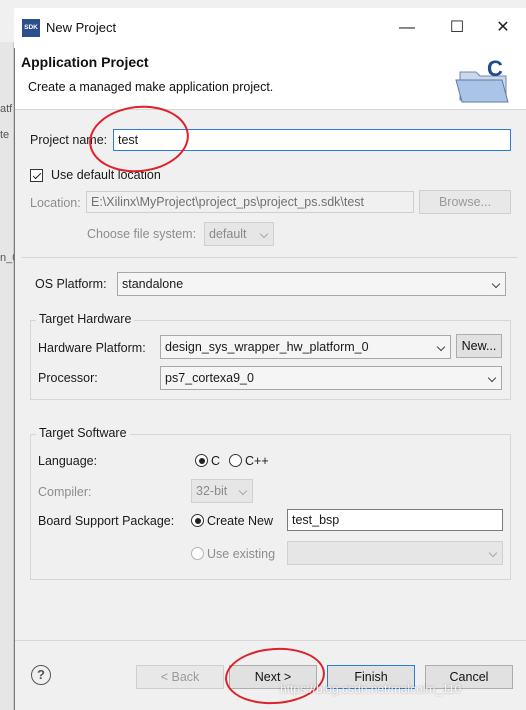  What do you see at coordinates (68, 378) in the screenshot?
I see `processor-label: Processor:` at bounding box center [68, 378].